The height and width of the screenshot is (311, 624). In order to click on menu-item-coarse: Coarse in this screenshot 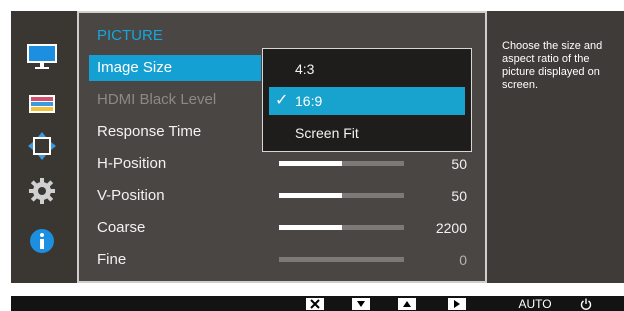, I will do `click(175, 228)`.